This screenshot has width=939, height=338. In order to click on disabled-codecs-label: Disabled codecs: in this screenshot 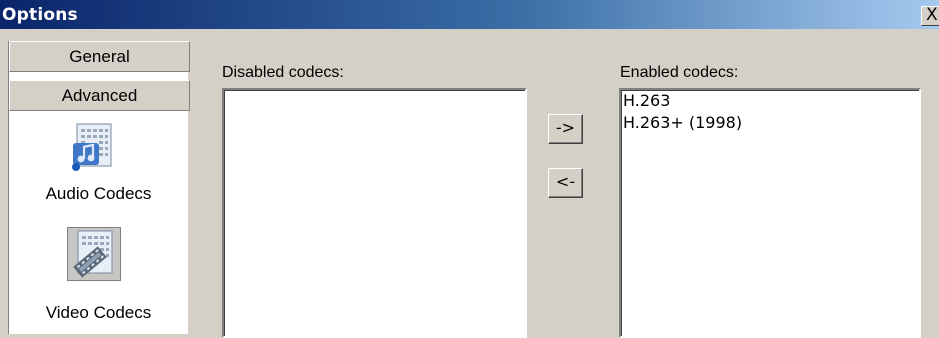, I will do `click(283, 72)`.